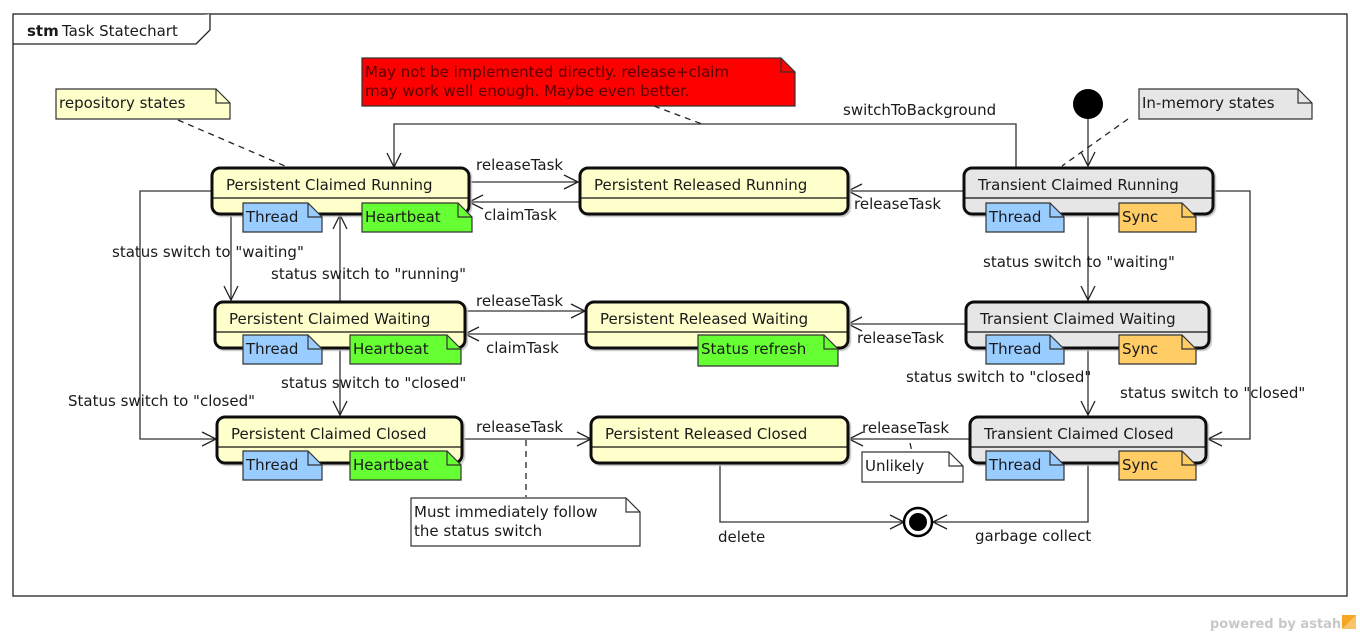 This screenshot has height=636, width=1360. I want to click on note-text: may work well enough. Maybe even better., so click(527, 91).